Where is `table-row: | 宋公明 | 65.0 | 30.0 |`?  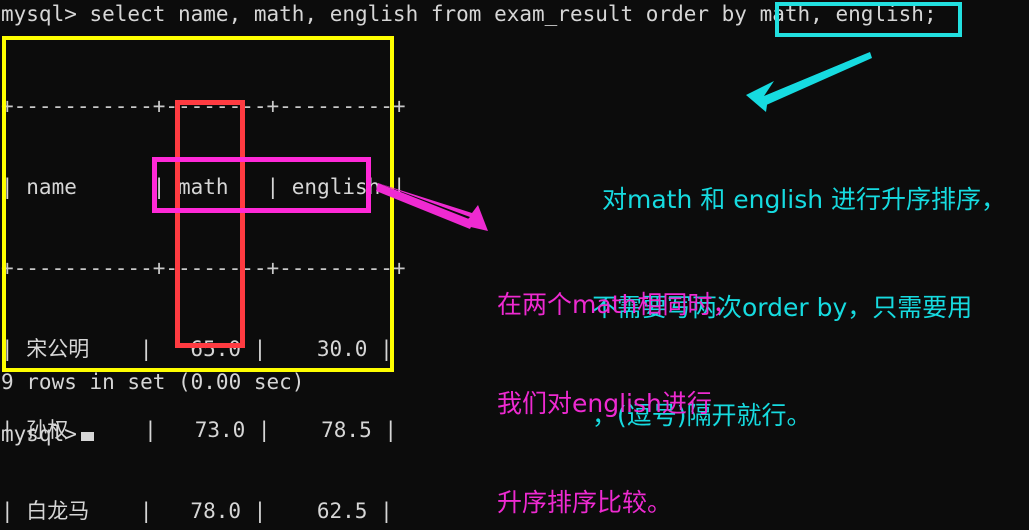
table-row: | 宋公明 | 65.0 | 30.0 | is located at coordinates (197, 349).